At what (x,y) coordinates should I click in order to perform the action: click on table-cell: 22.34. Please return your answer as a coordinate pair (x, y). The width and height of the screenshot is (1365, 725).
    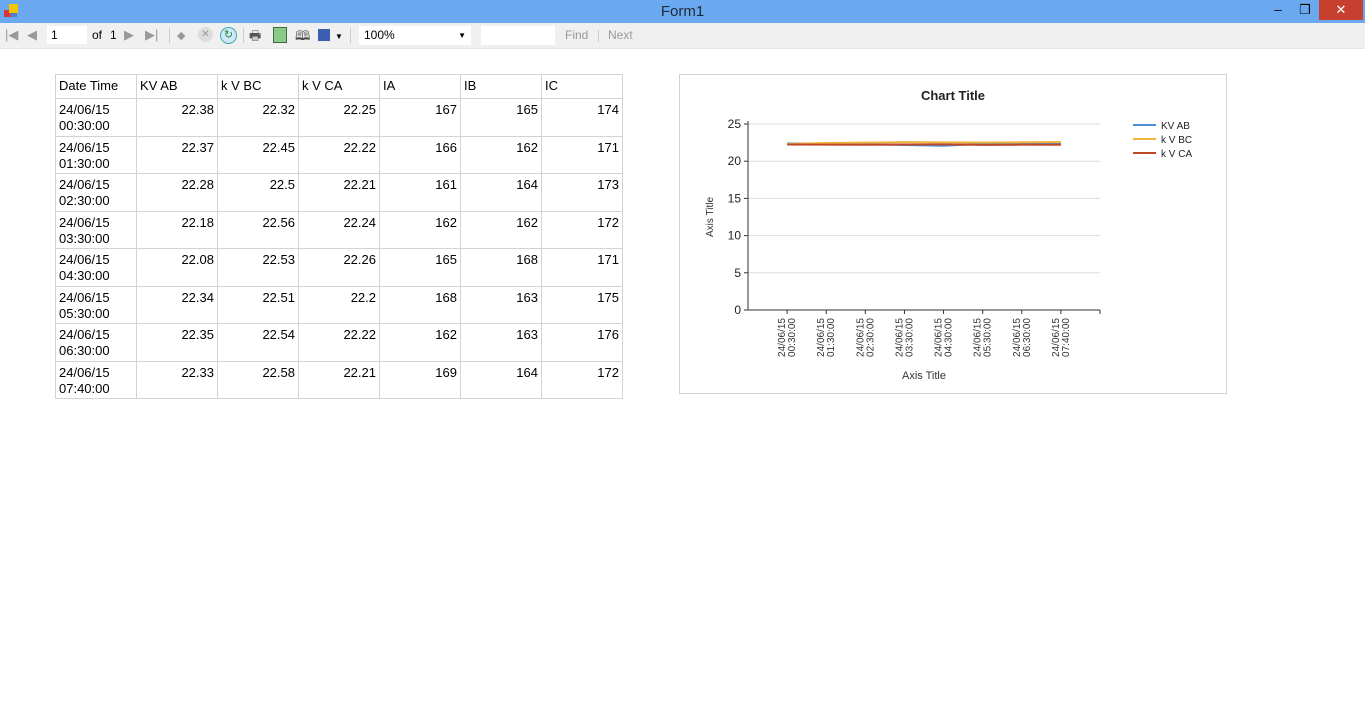
    Looking at the image, I should click on (177, 304).